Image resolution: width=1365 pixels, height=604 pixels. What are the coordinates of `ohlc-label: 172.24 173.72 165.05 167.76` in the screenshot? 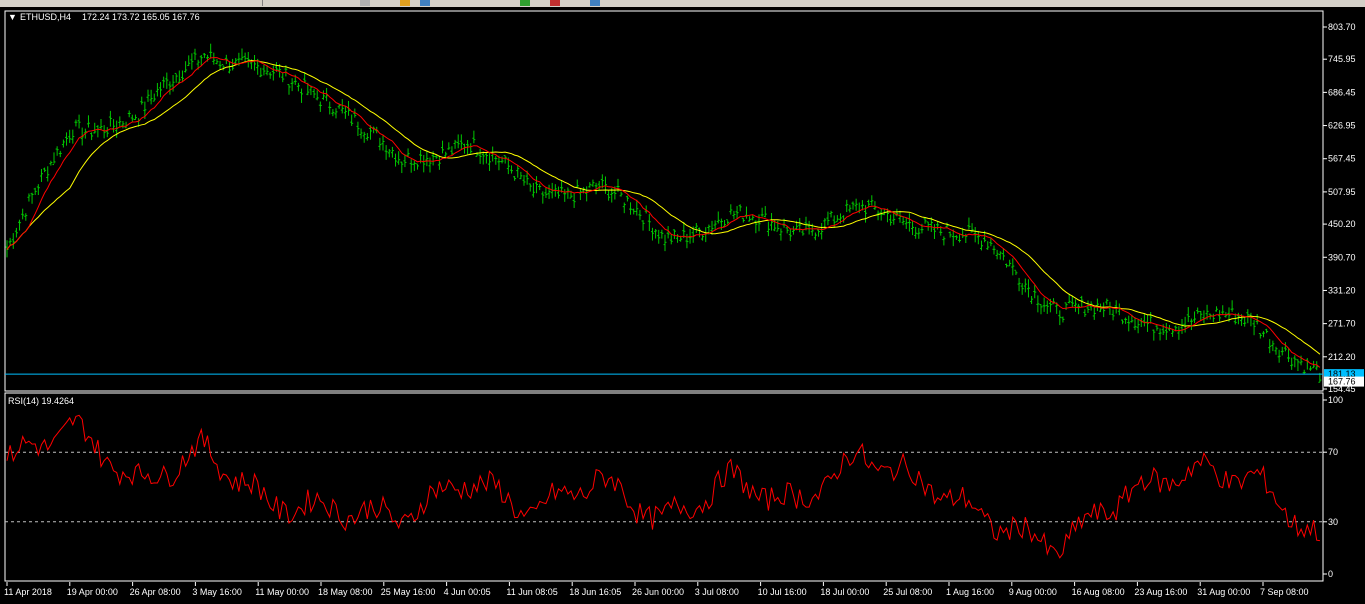 It's located at (141, 17).